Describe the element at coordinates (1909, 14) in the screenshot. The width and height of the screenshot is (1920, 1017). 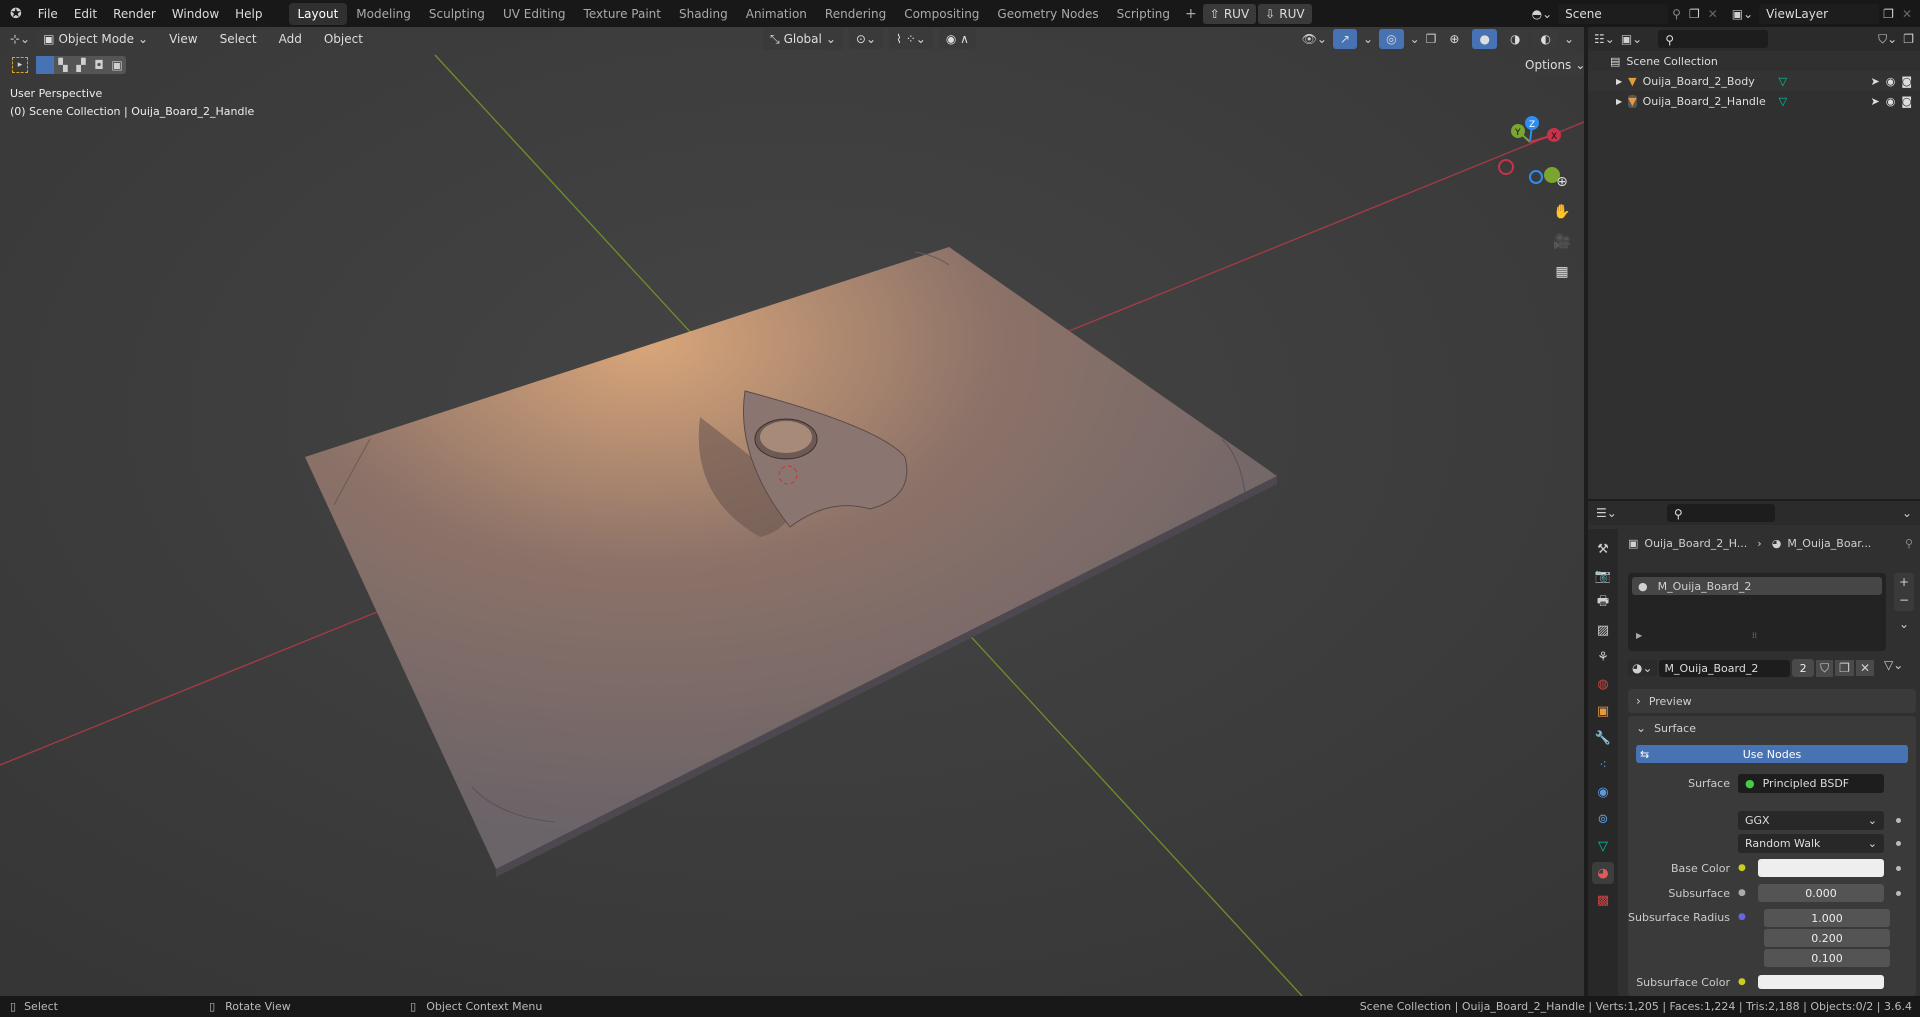
I see `delete-view-layer-icon: ✕` at that location.